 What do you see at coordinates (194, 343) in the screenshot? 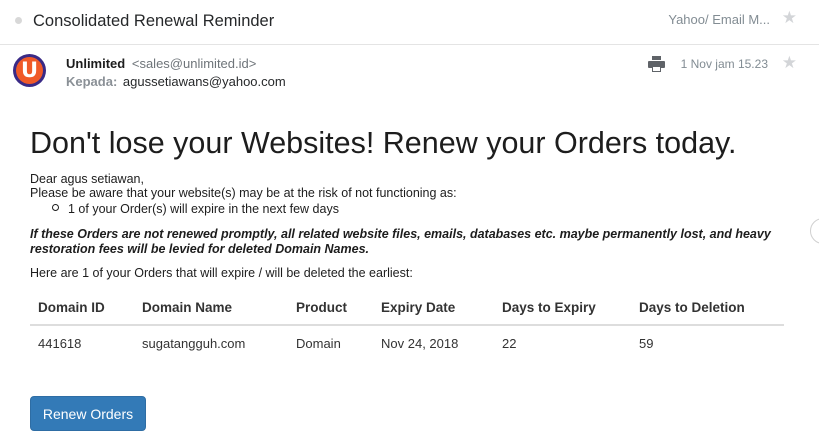
I see `cell-domain-name: sugatangguh.com` at bounding box center [194, 343].